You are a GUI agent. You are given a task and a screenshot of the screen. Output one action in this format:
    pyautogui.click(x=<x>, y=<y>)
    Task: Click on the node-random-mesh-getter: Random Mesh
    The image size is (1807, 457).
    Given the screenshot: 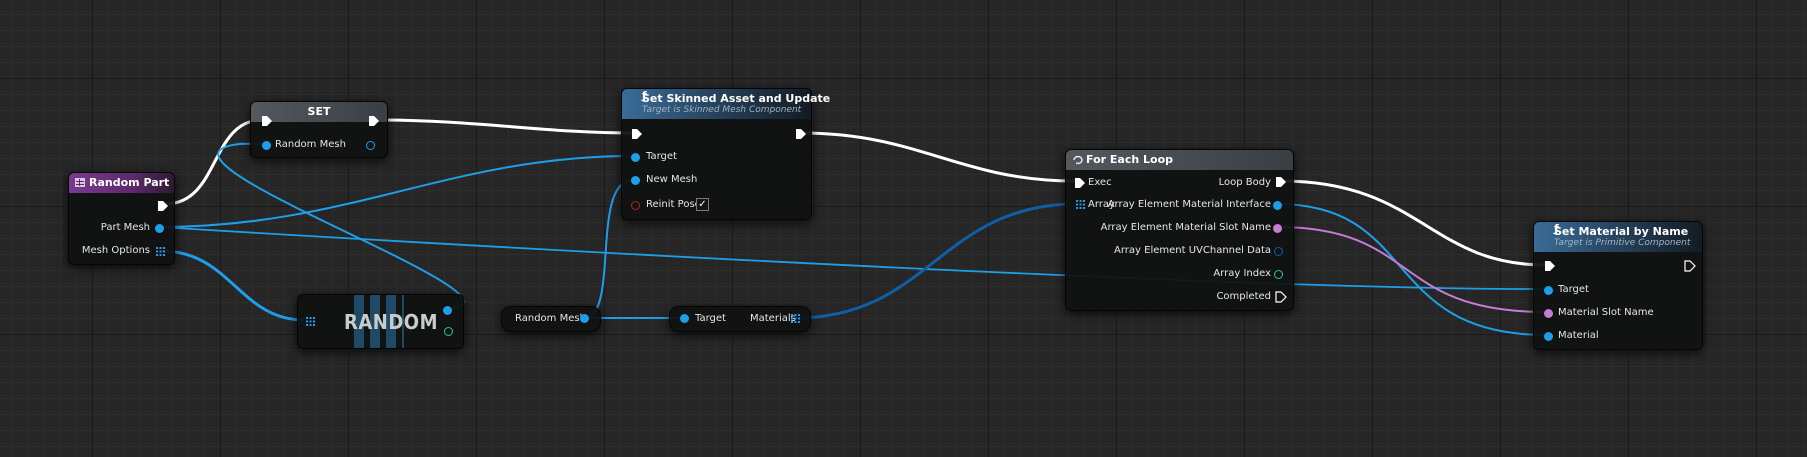 What is the action you would take?
    pyautogui.click(x=551, y=319)
    